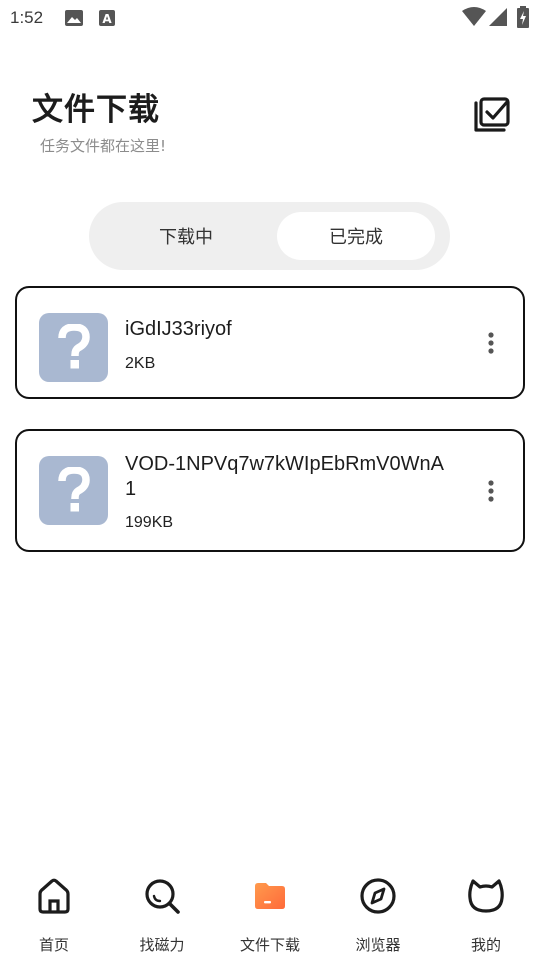 The height and width of the screenshot is (960, 540). What do you see at coordinates (270, 18) in the screenshot?
I see `status-bar: 1:52 A` at bounding box center [270, 18].